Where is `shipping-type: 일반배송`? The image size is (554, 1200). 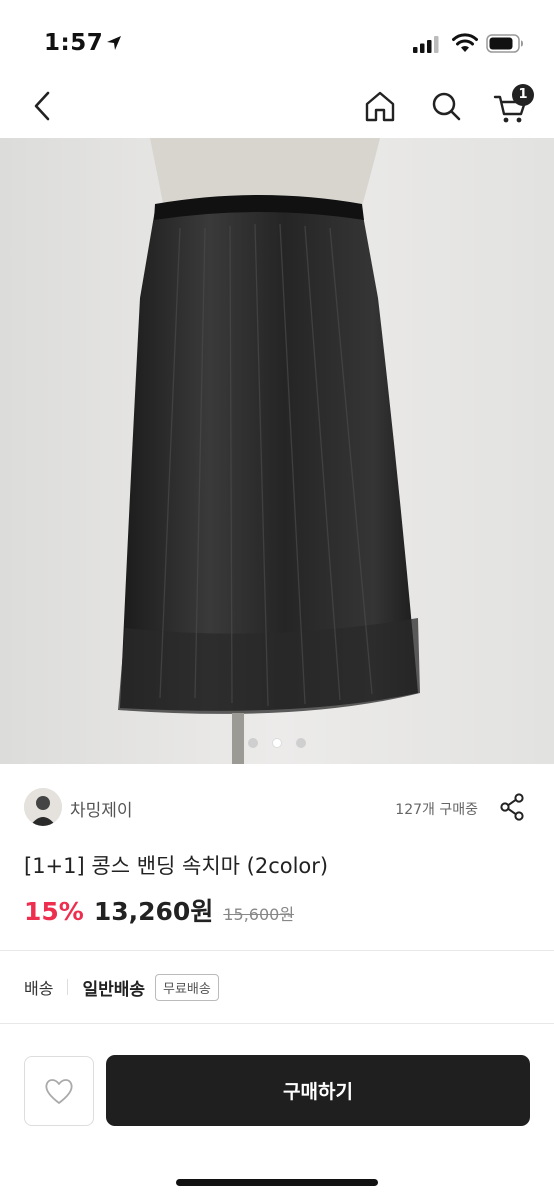 shipping-type: 일반배송 is located at coordinates (114, 989).